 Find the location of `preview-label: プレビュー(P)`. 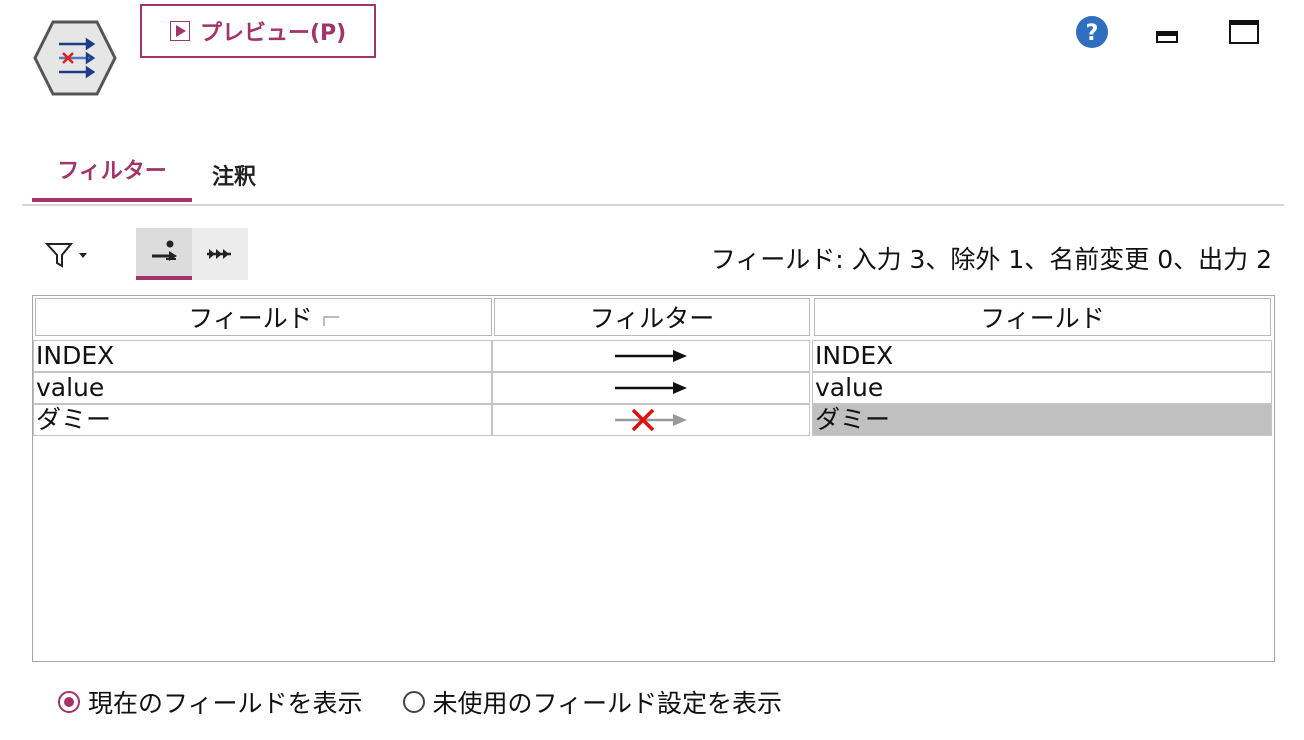

preview-label: プレビュー(P) is located at coordinates (273, 33).